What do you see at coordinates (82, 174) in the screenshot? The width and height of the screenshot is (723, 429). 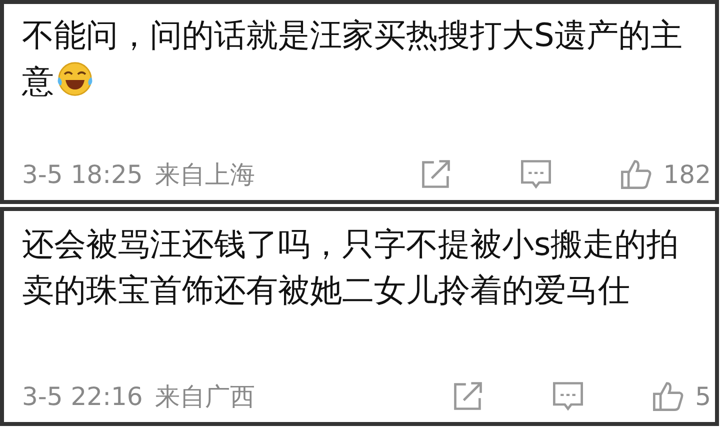 I see `comment-time: 3-5 18:25` at bounding box center [82, 174].